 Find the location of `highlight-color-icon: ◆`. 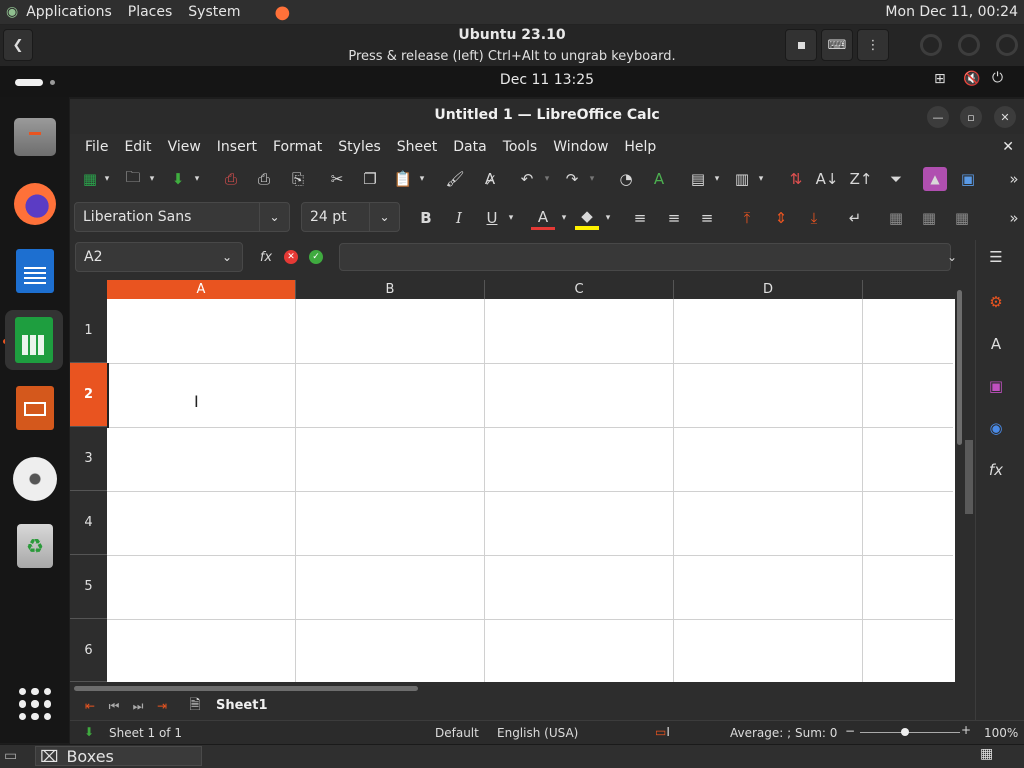

highlight-color-icon: ◆ is located at coordinates (587, 218).